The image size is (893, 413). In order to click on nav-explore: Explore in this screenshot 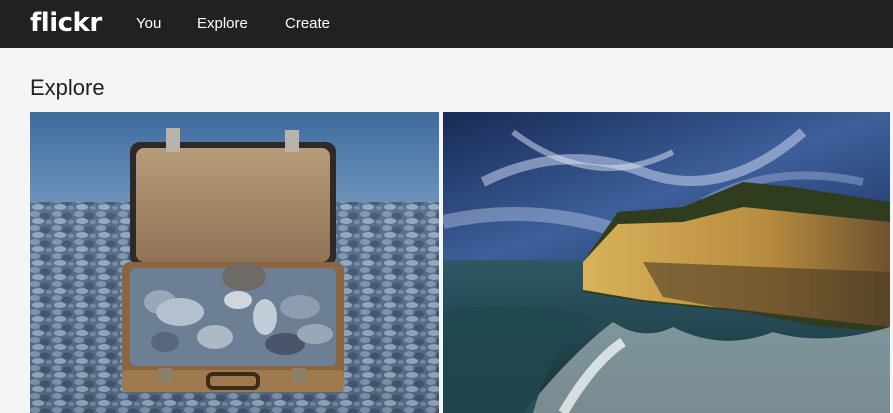, I will do `click(222, 24)`.